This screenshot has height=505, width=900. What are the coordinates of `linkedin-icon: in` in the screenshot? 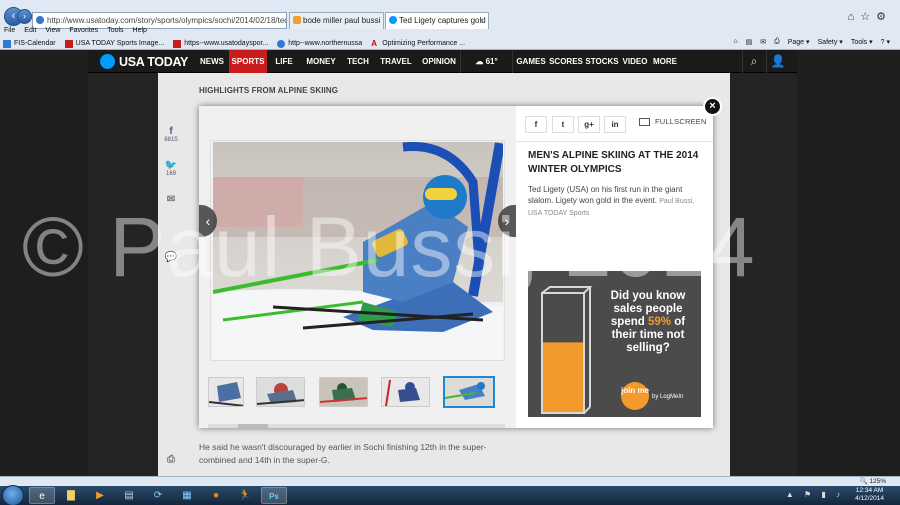 It's located at (615, 124).